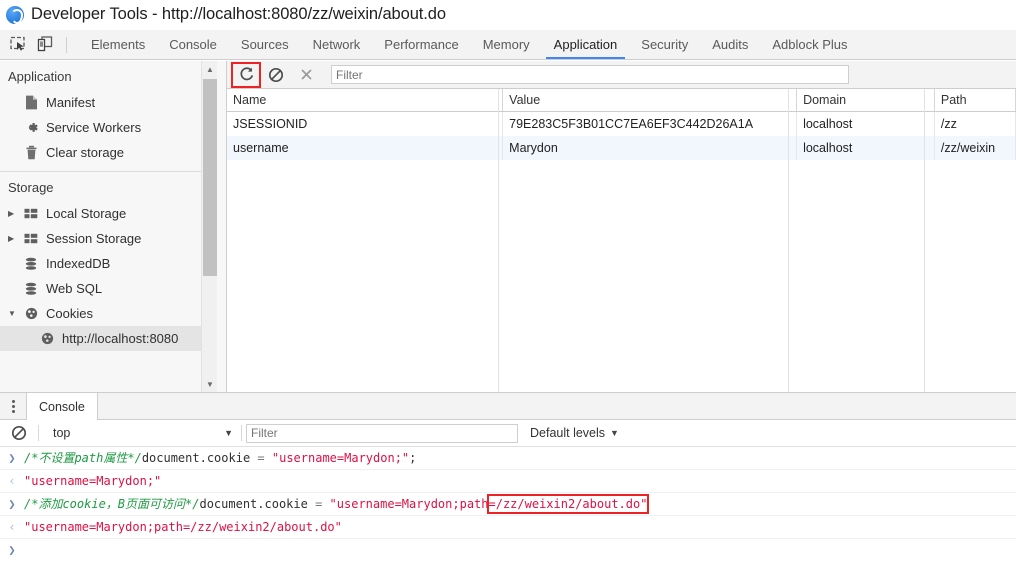 This screenshot has width=1016, height=578. Describe the element at coordinates (31, 187) in the screenshot. I see `sidebar-section-storage: Storage` at that location.